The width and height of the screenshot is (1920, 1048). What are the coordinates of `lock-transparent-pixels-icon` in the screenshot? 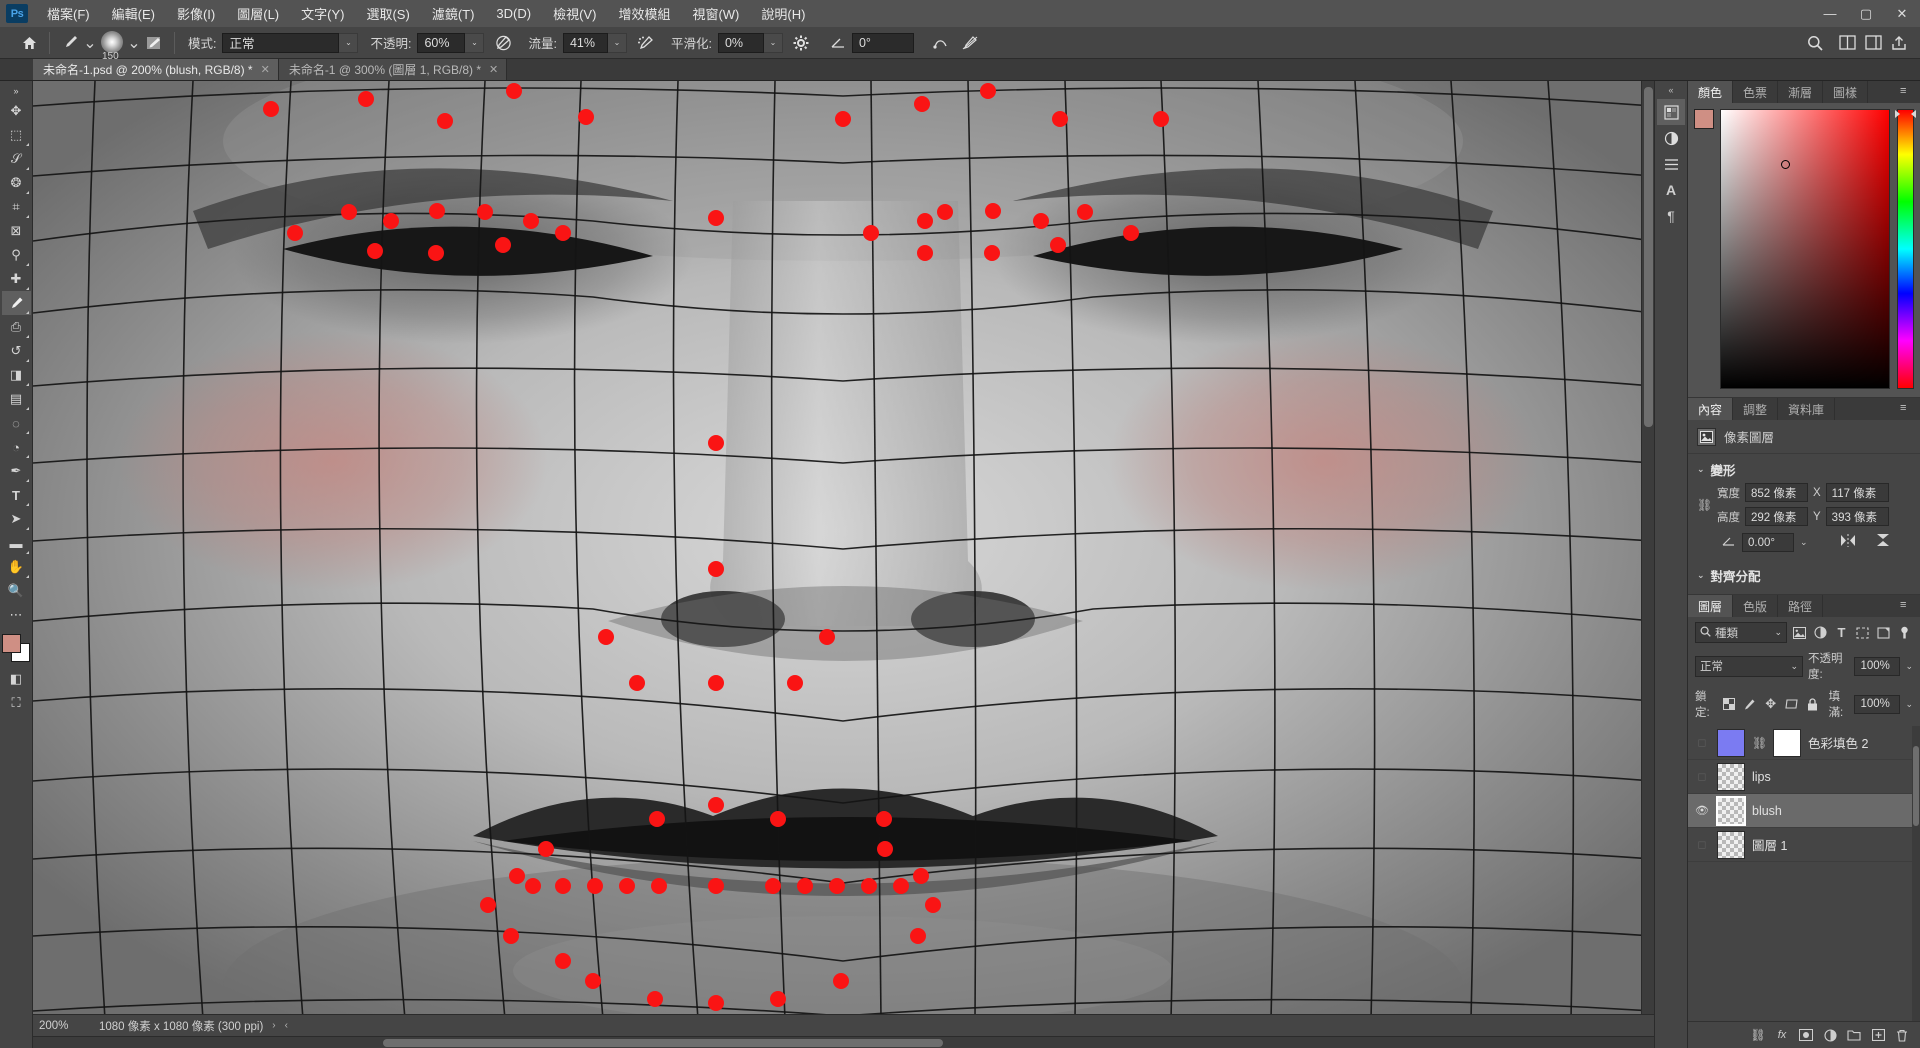 It's located at (1729, 704).